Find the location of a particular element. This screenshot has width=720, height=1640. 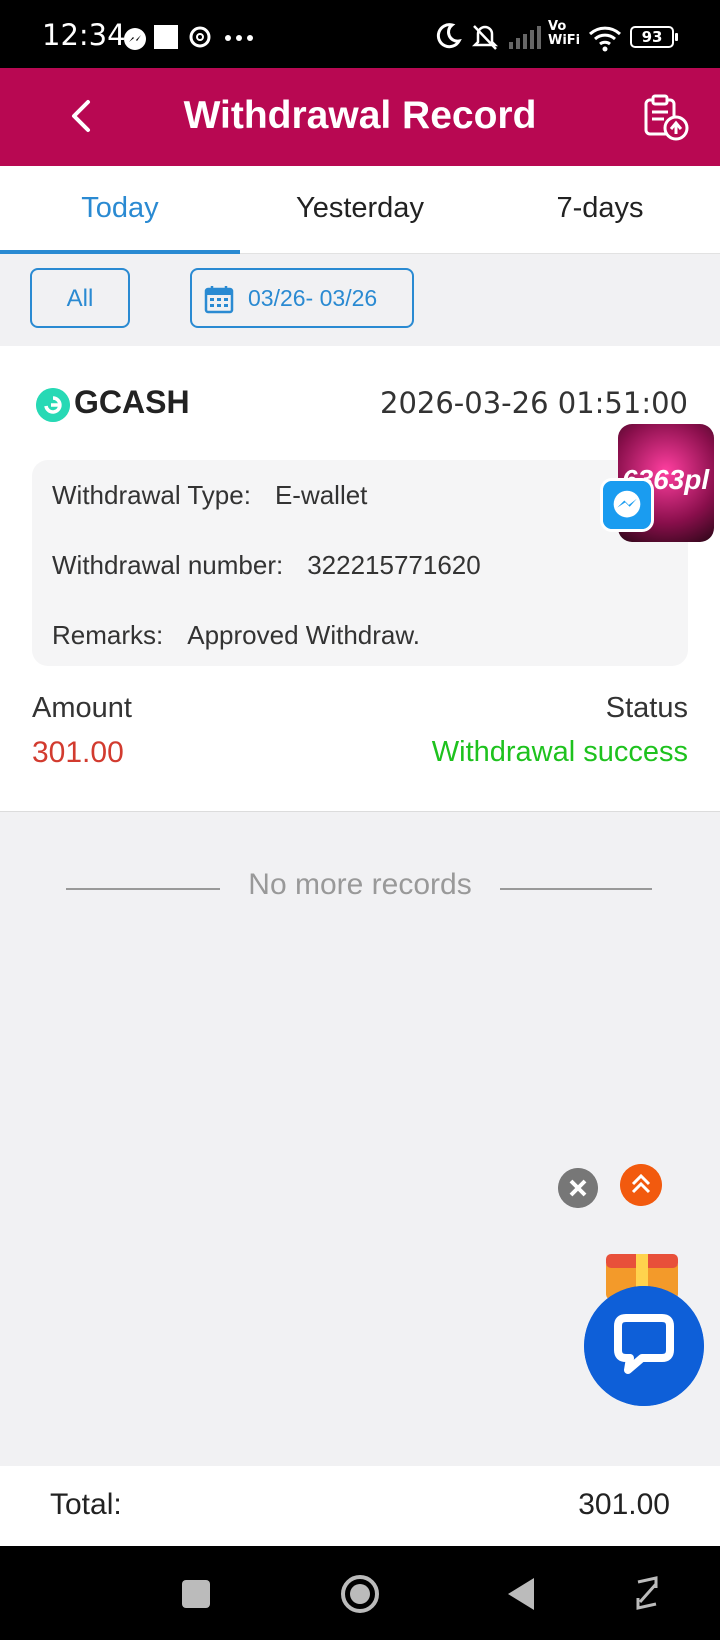

back-triangle-icon is located at coordinates (522, 1594).